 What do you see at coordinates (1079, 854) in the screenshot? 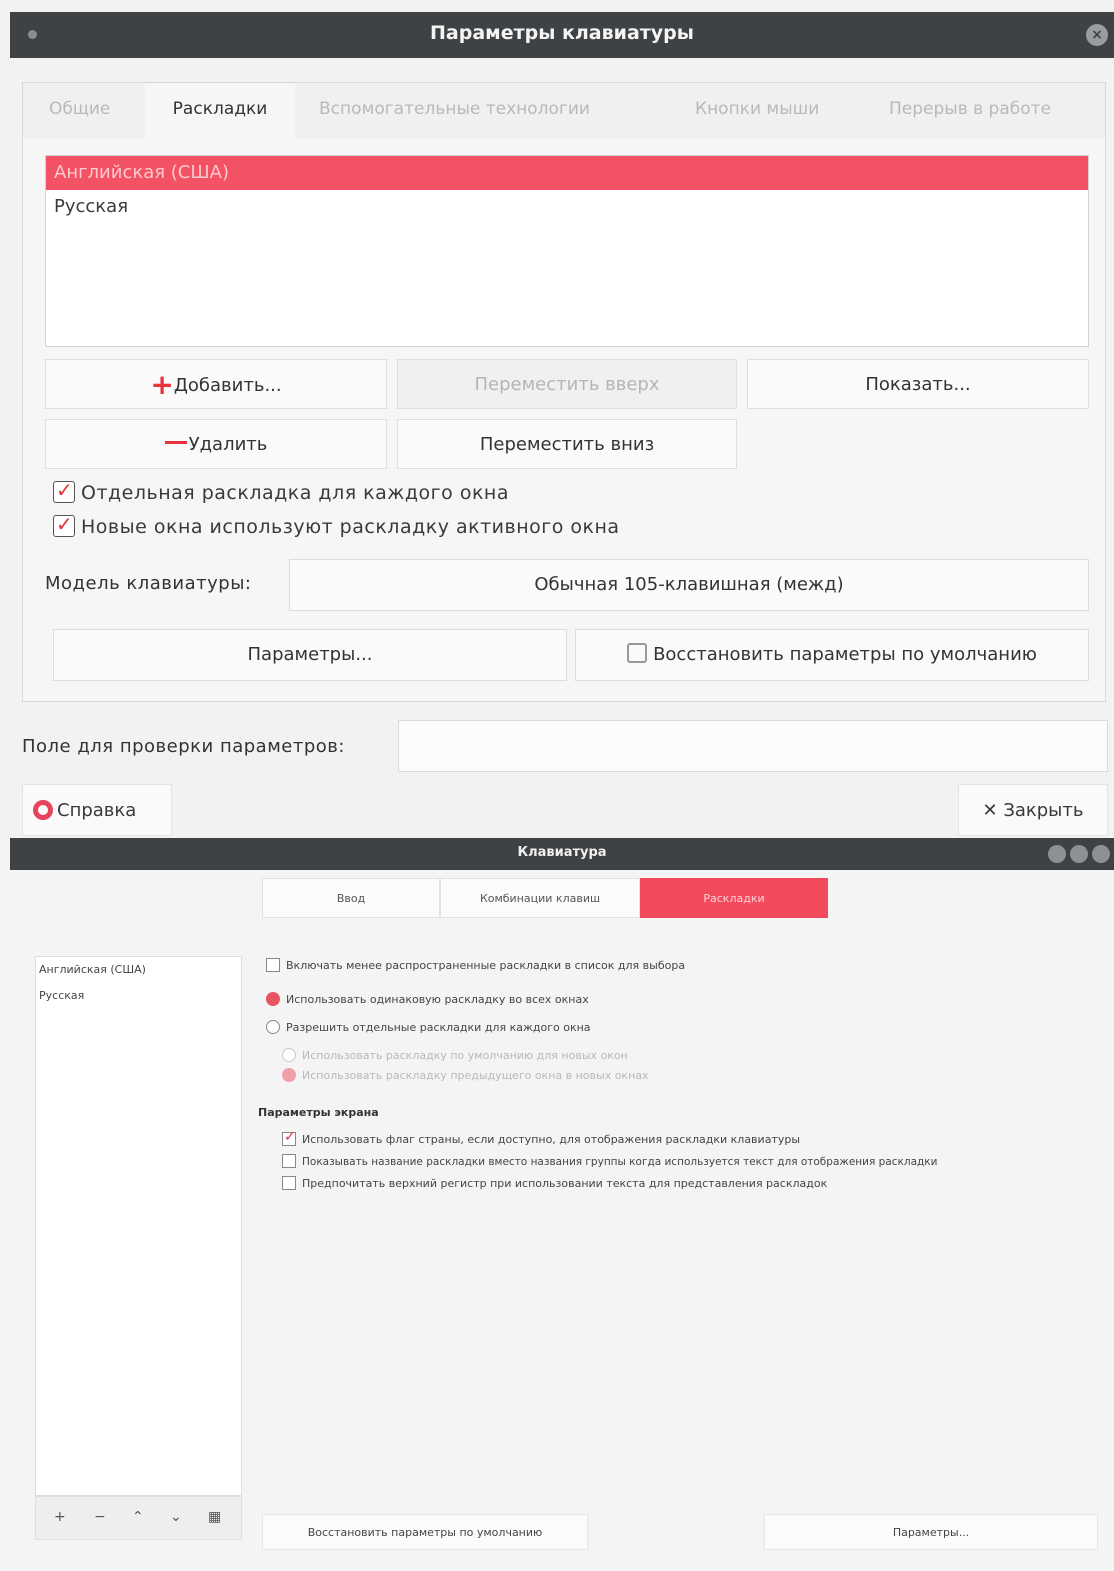
I see `maximize-icon` at bounding box center [1079, 854].